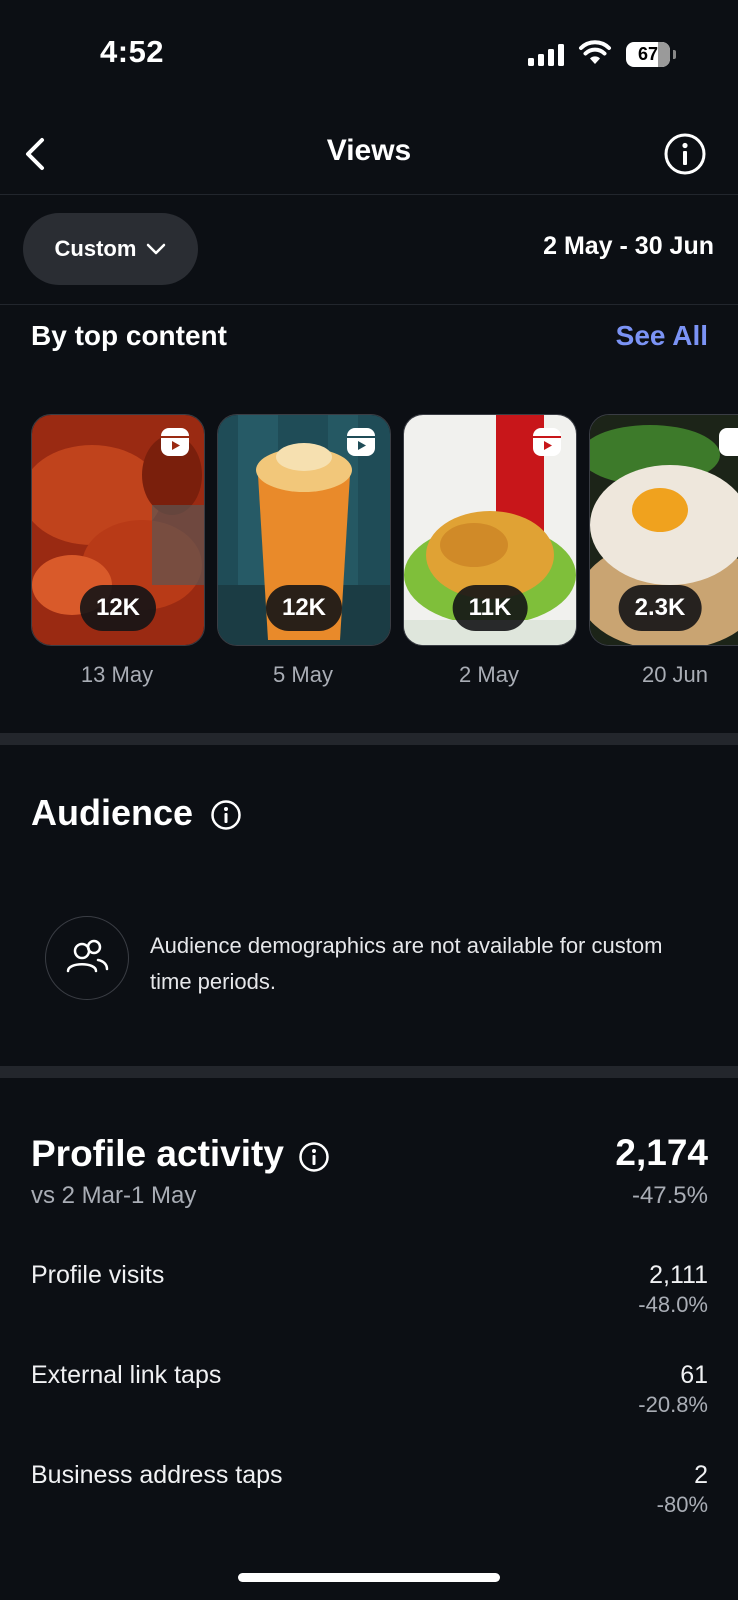  I want to click on metric-value: 2, so click(701, 1475).